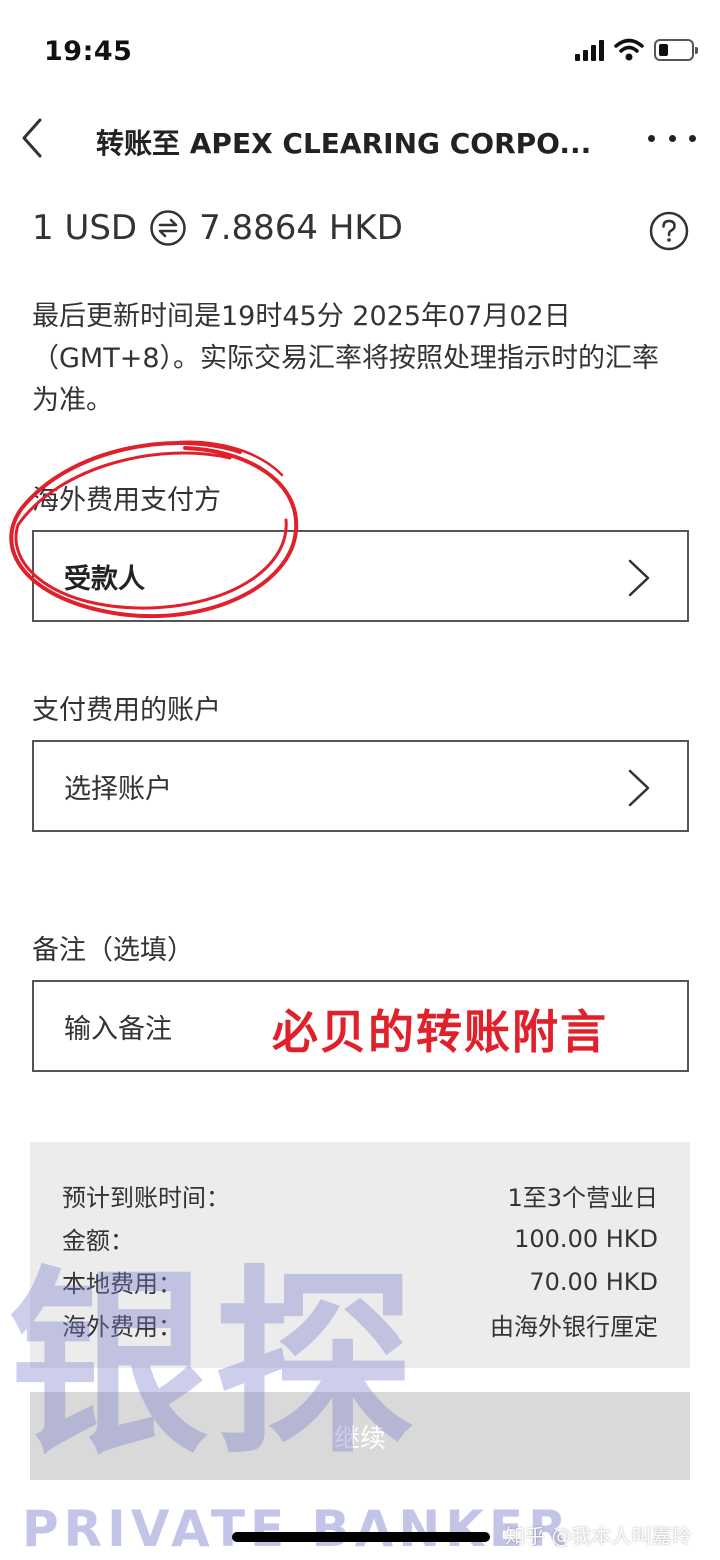  What do you see at coordinates (126, 500) in the screenshot?
I see `fee-payer-label: 海外费用支付方` at bounding box center [126, 500].